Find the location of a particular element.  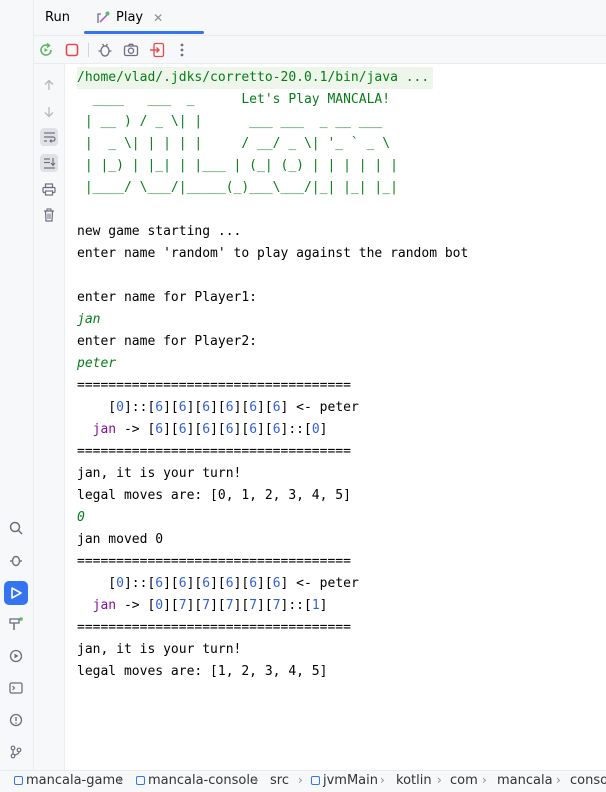

tool-window-strip is located at coordinates (17, 396).